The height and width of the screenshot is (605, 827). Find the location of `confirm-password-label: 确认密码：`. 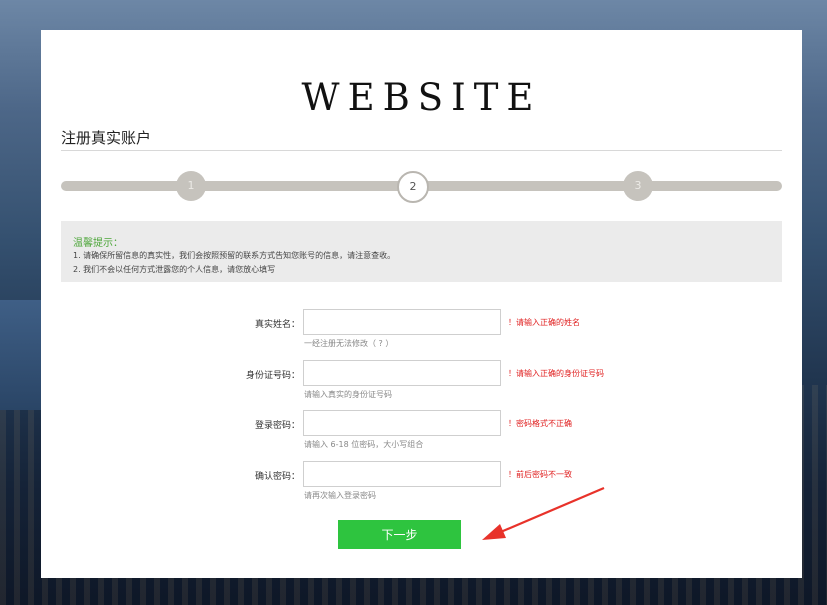

confirm-password-label: 确认密码： is located at coordinates (277, 477).